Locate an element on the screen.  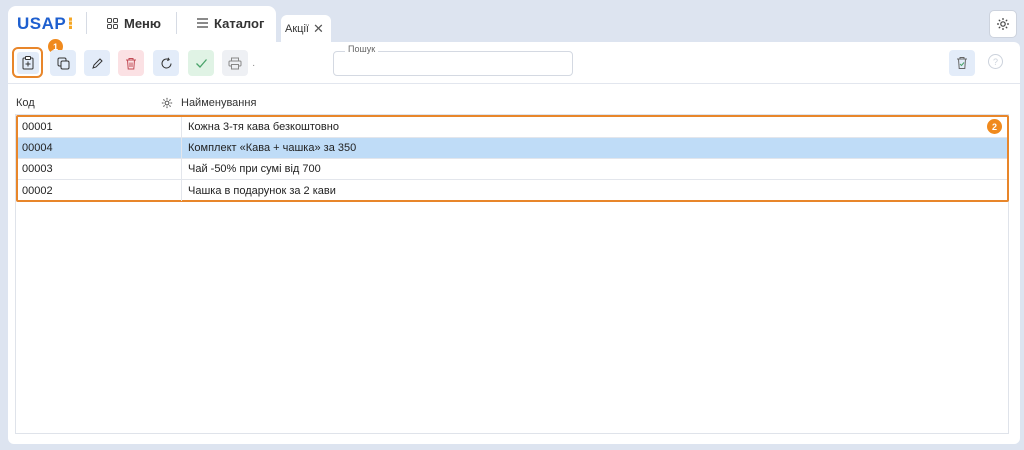
print-options-icon: · is located at coordinates (253, 65).